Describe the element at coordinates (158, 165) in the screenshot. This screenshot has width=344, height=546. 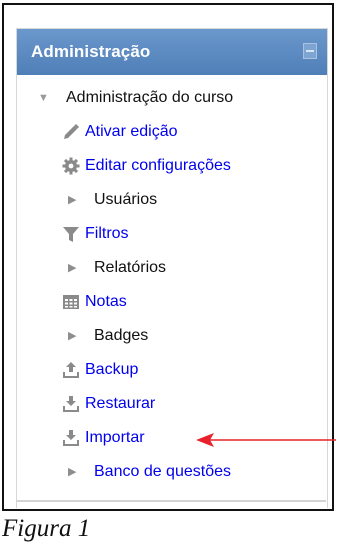
I see `menu-item-label: Editar configurações` at that location.